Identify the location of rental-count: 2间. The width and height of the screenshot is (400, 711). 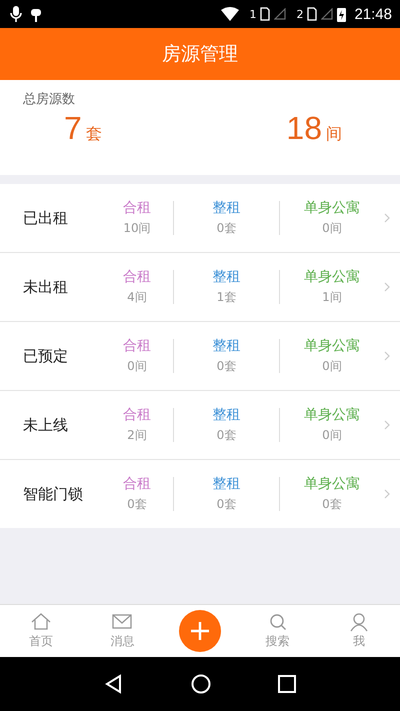
(137, 435).